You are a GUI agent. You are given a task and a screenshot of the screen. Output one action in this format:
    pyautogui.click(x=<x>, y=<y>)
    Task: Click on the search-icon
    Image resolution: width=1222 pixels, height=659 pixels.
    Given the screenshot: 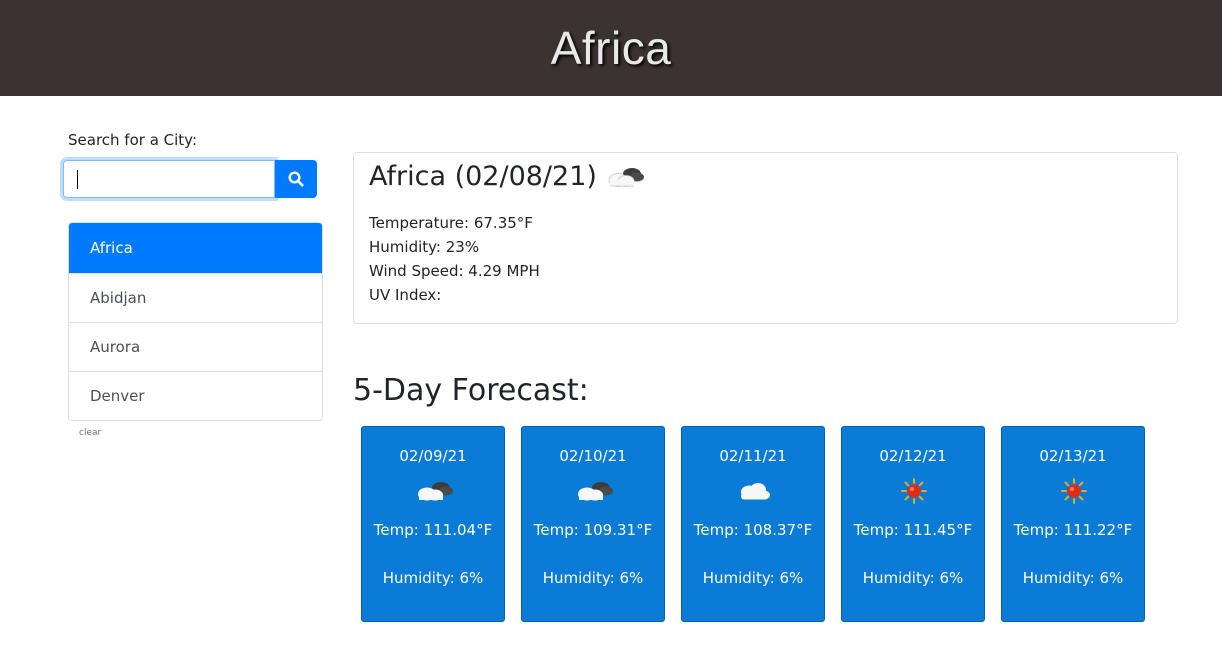 What is the action you would take?
    pyautogui.click(x=296, y=179)
    